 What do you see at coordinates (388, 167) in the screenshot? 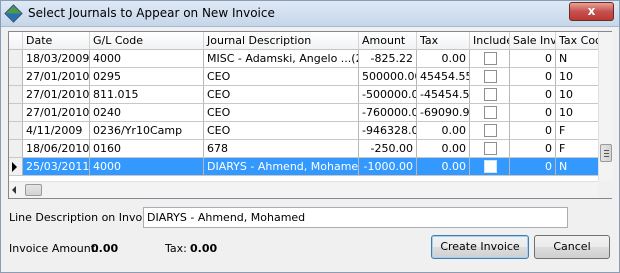
I see `cell-amount: -1000.00` at bounding box center [388, 167].